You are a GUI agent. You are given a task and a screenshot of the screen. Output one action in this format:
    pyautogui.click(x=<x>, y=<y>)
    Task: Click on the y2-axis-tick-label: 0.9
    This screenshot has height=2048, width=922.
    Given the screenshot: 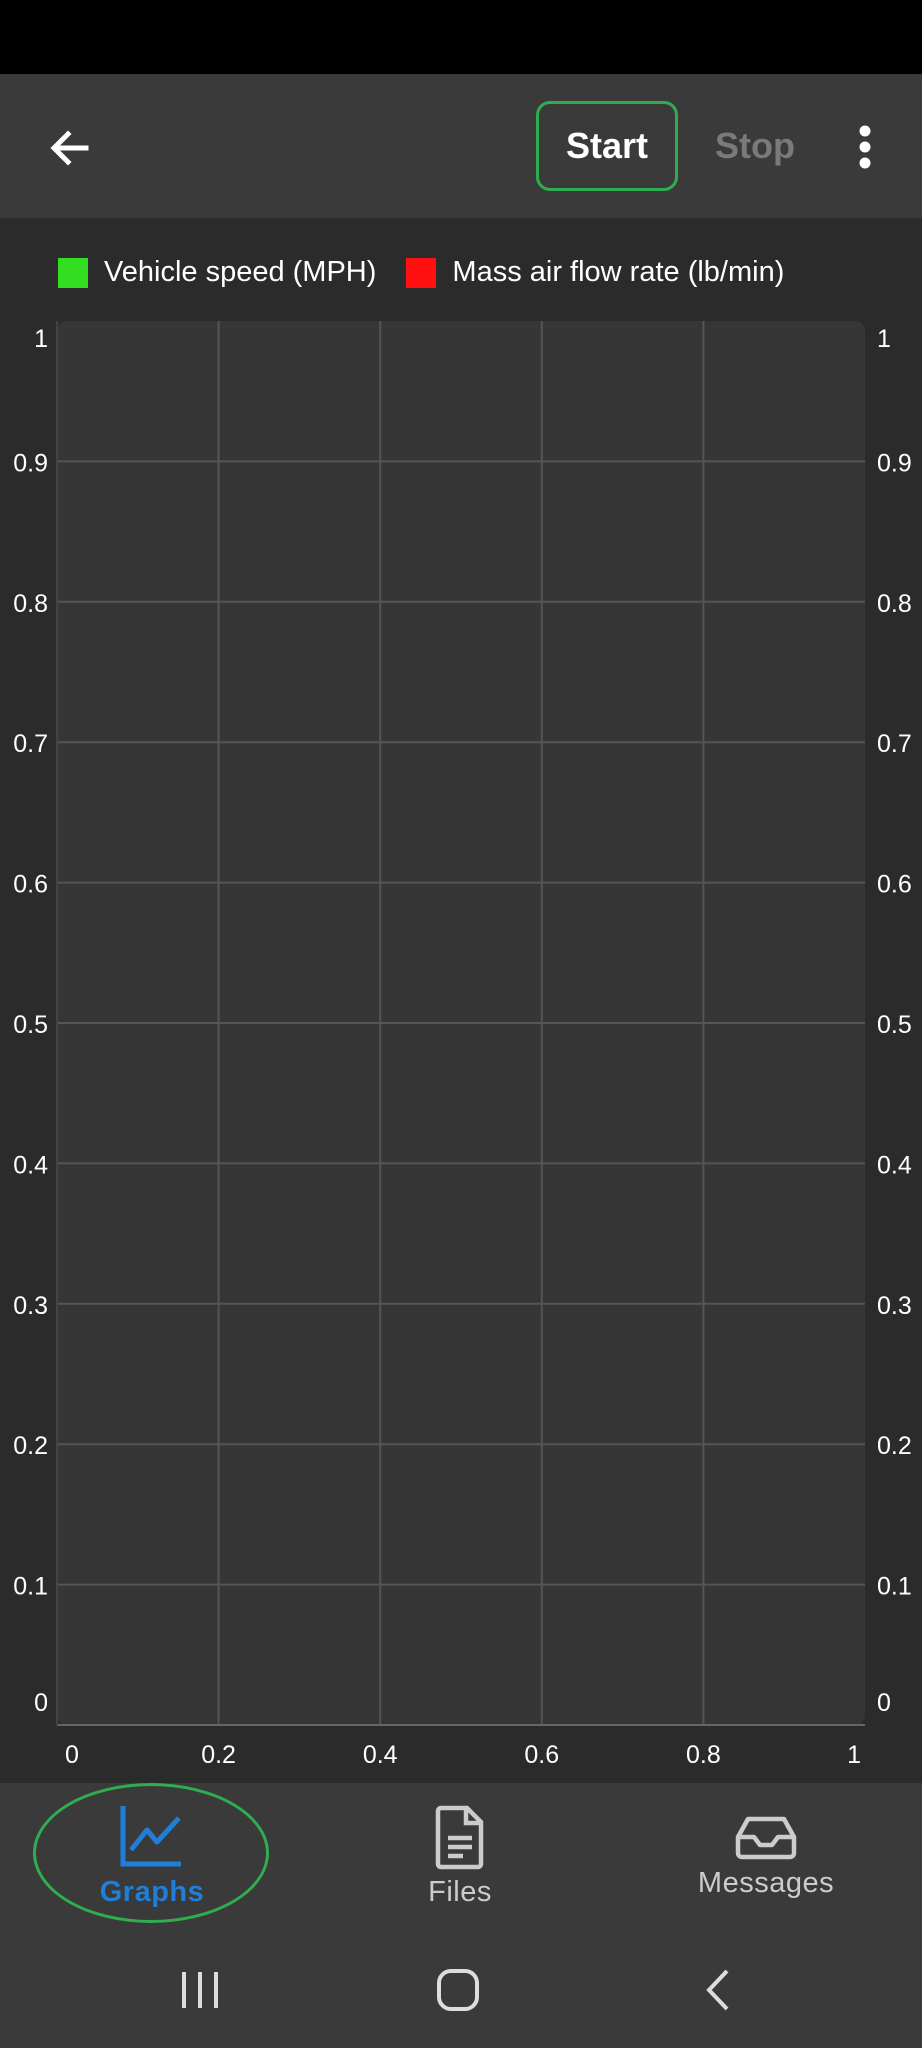 What is the action you would take?
    pyautogui.click(x=894, y=463)
    